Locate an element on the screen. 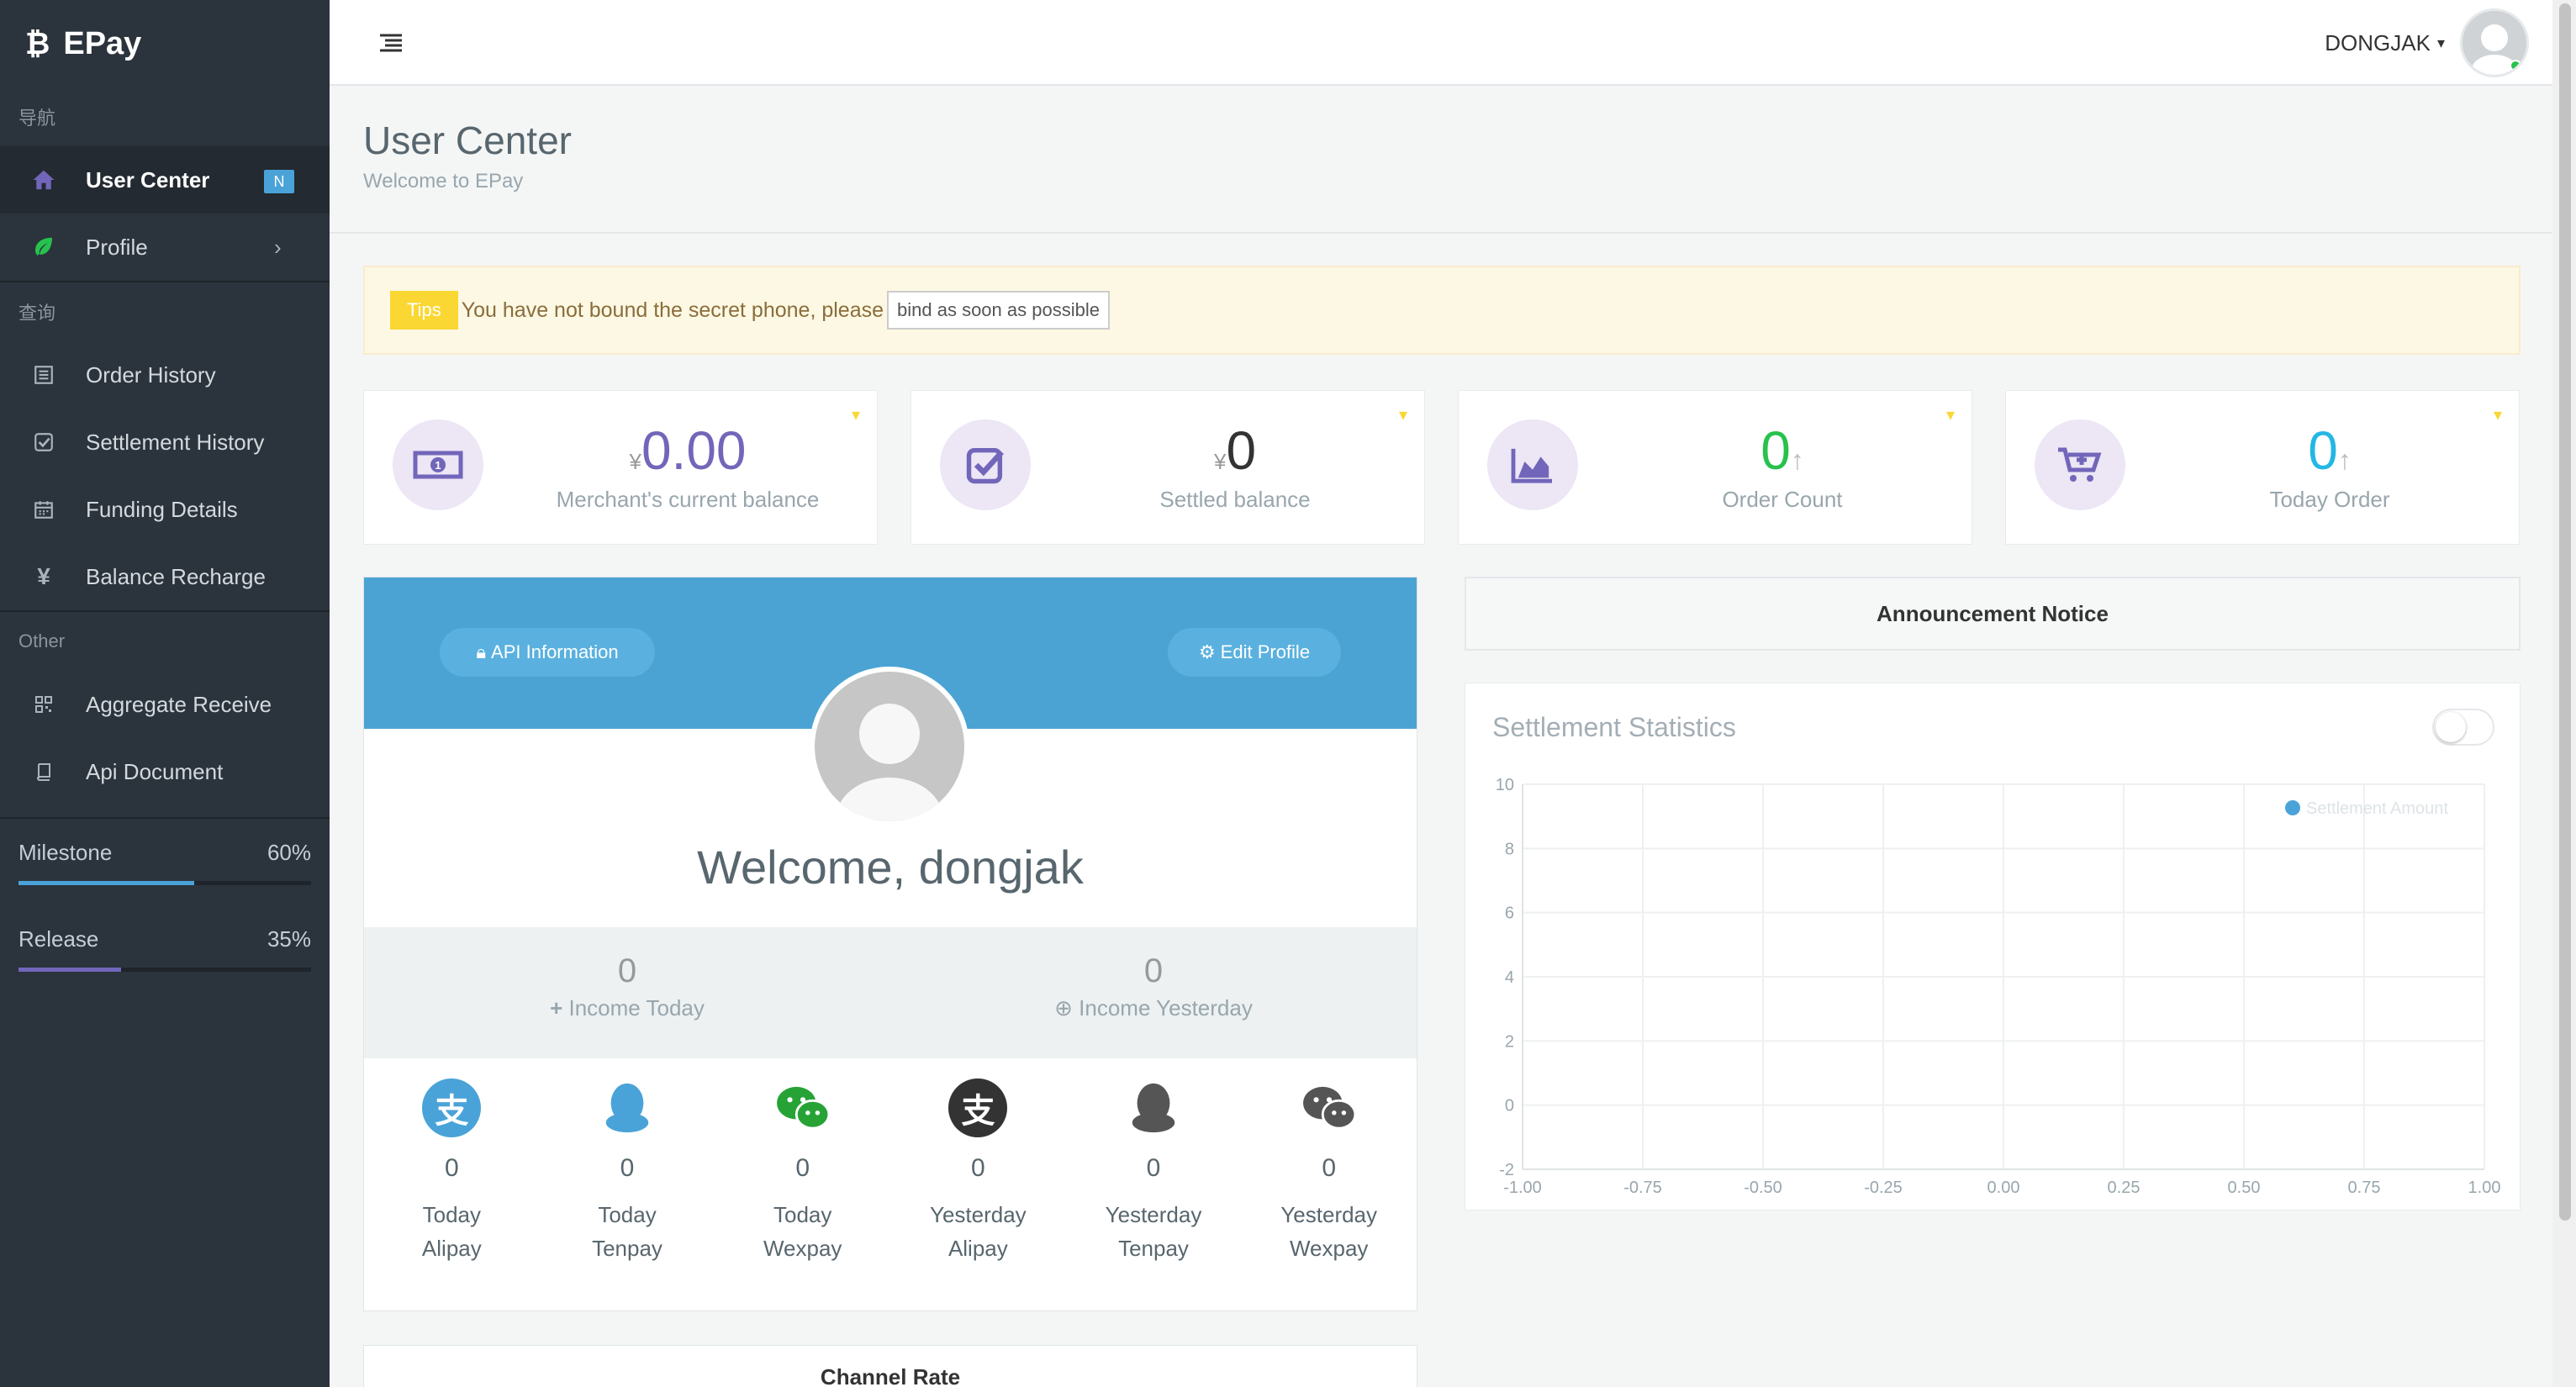 Image resolution: width=2576 pixels, height=1387 pixels. sidebar-item-user-center: User Center N is located at coordinates (165, 180).